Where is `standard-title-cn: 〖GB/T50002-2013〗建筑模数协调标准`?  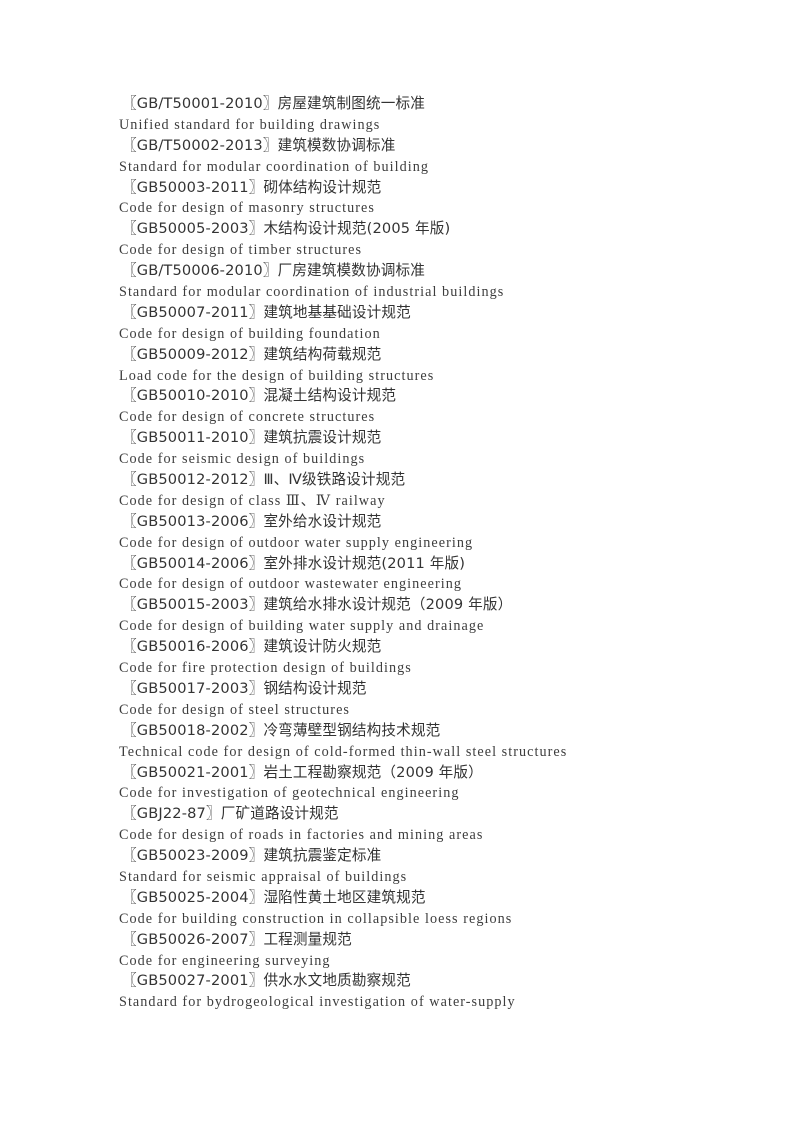
standard-title-cn: 〖GB/T50002-2013〗建筑模数协调标准 is located at coordinates (259, 145).